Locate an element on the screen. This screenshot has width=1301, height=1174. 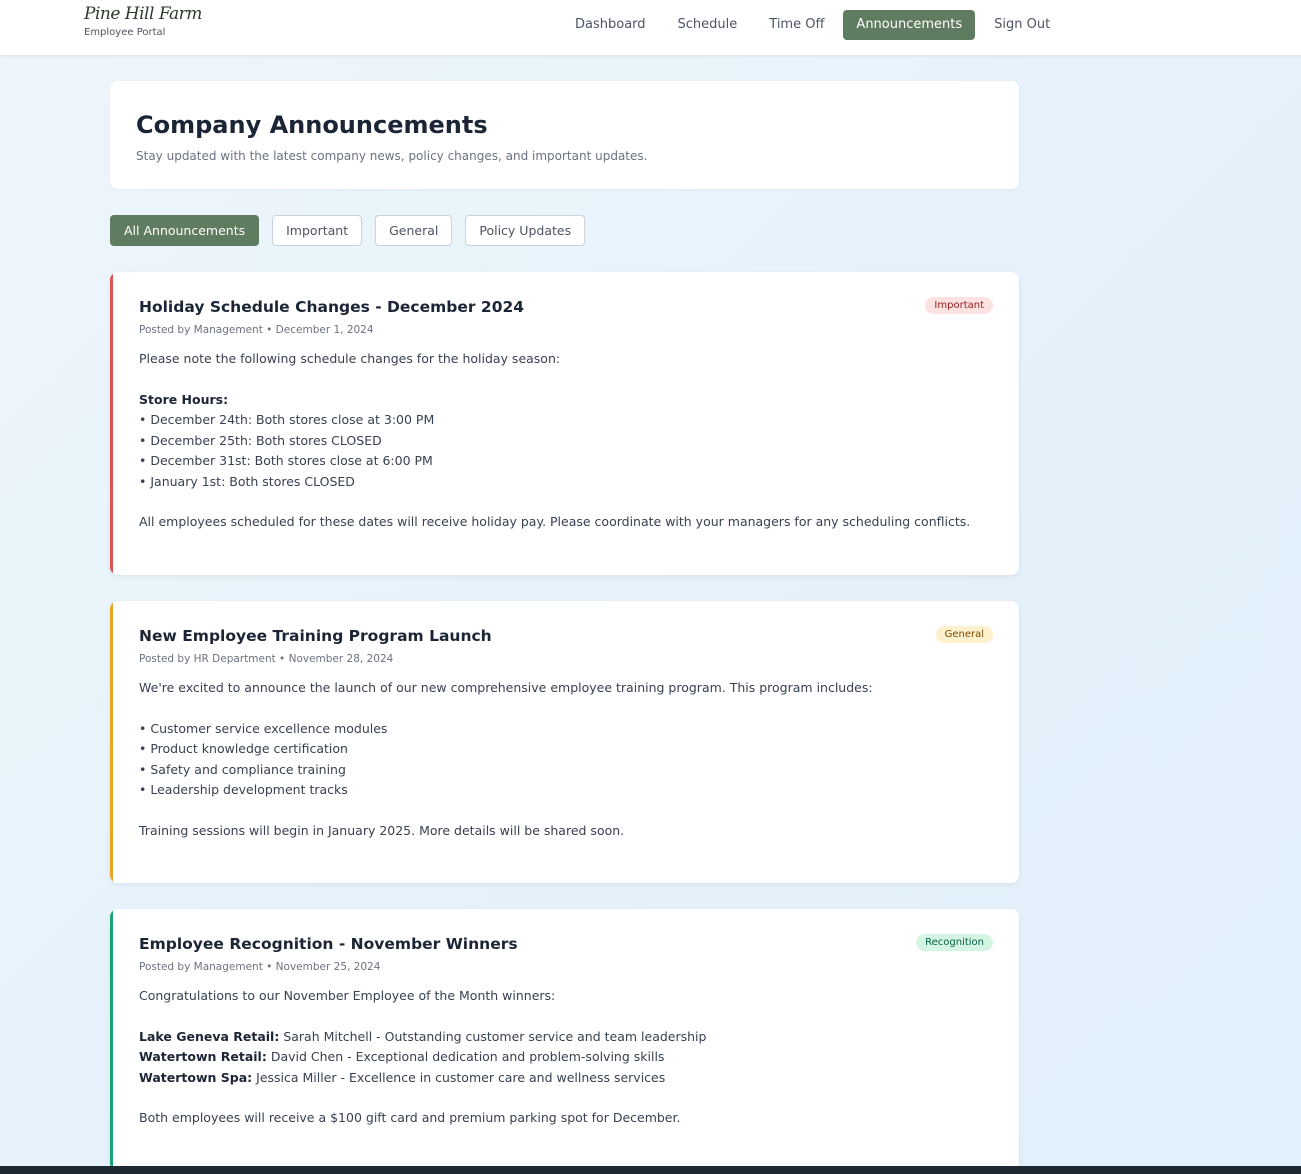
nav-sign-out: Sign Out is located at coordinates (1022, 25).